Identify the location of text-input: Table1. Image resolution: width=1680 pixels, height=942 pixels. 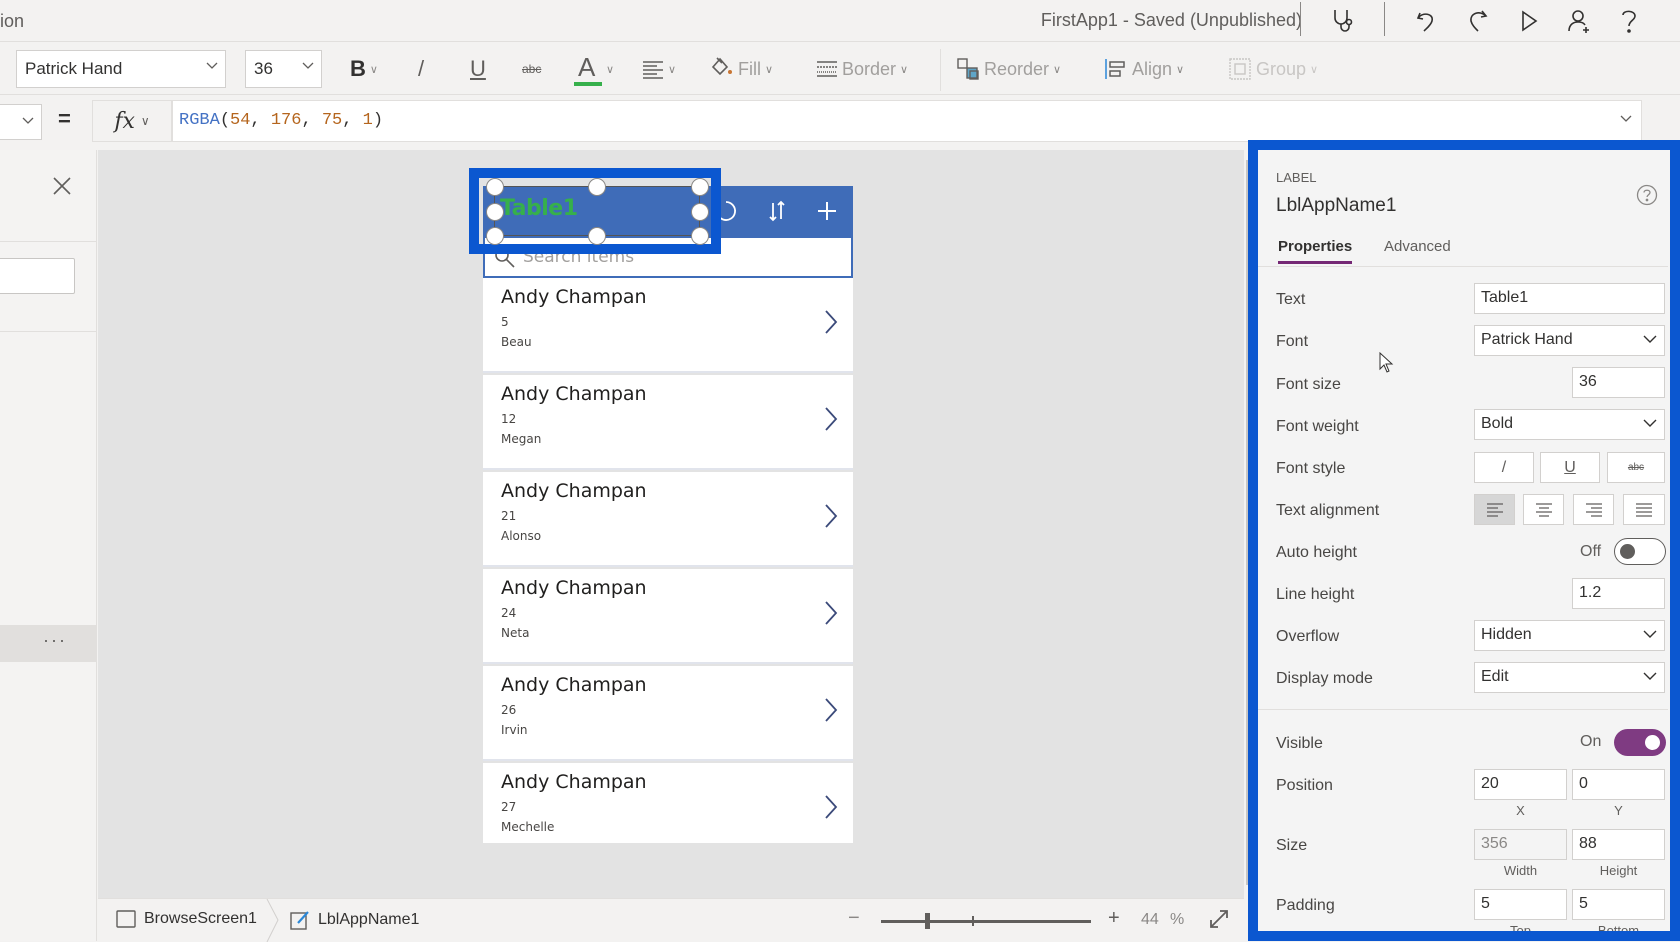
(1569, 298).